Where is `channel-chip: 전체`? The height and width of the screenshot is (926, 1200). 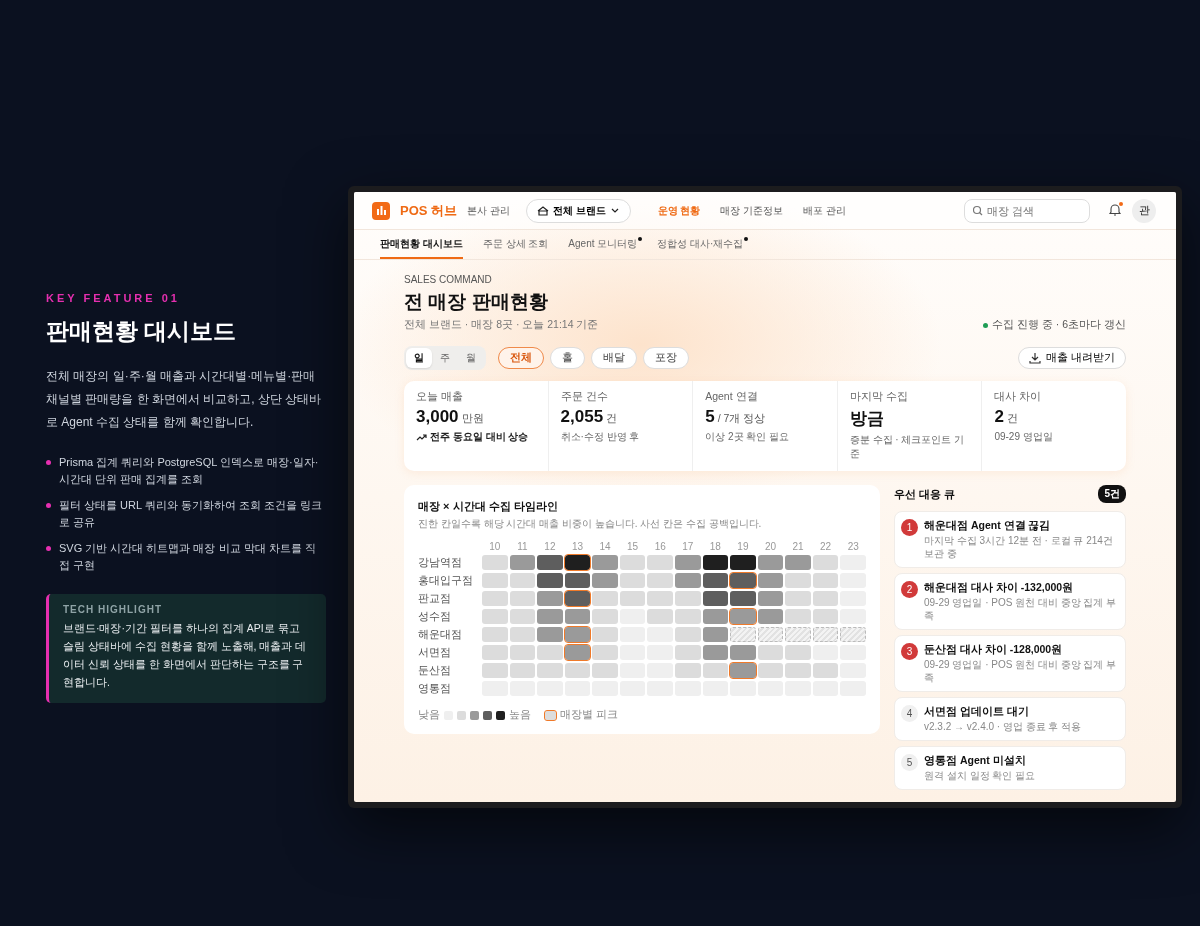
channel-chip: 전체 is located at coordinates (521, 358).